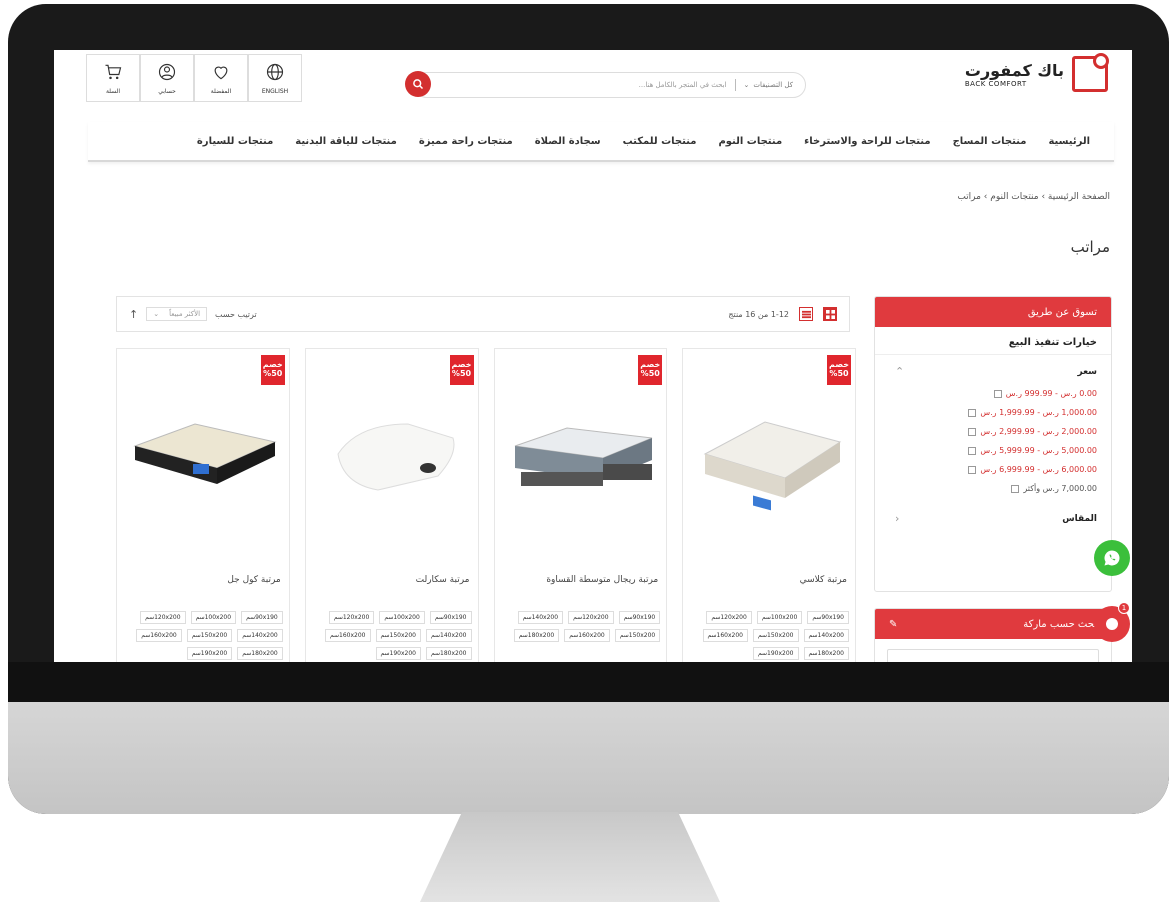 The width and height of the screenshot is (1169, 902). What do you see at coordinates (568, 141) in the screenshot?
I see `nav-item-prayer-mat: سجادة الصلاة` at bounding box center [568, 141].